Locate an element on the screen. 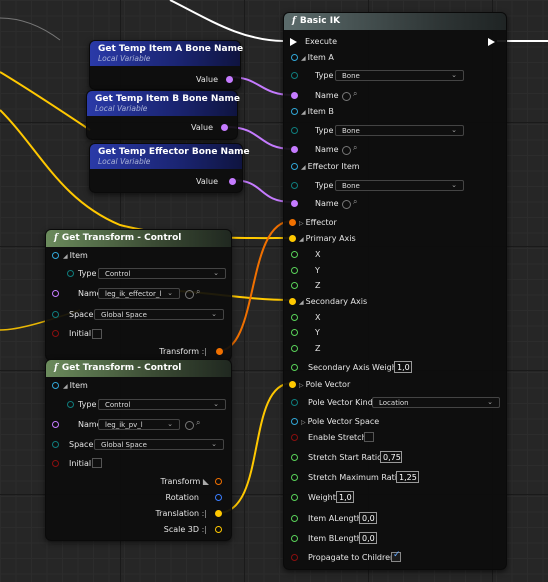 This screenshot has width=548, height=582. stretch-max-ratio-input: 1,25 is located at coordinates (407, 477).